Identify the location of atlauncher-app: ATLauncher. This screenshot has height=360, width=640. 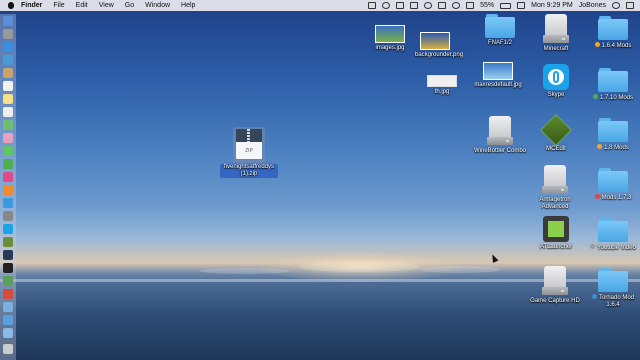
(556, 233).